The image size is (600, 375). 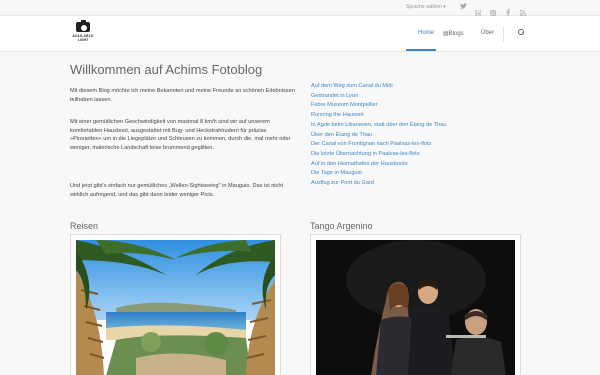 What do you see at coordinates (421, 184) in the screenshot?
I see `post-link: Ausflug zur Pont du Gard` at bounding box center [421, 184].